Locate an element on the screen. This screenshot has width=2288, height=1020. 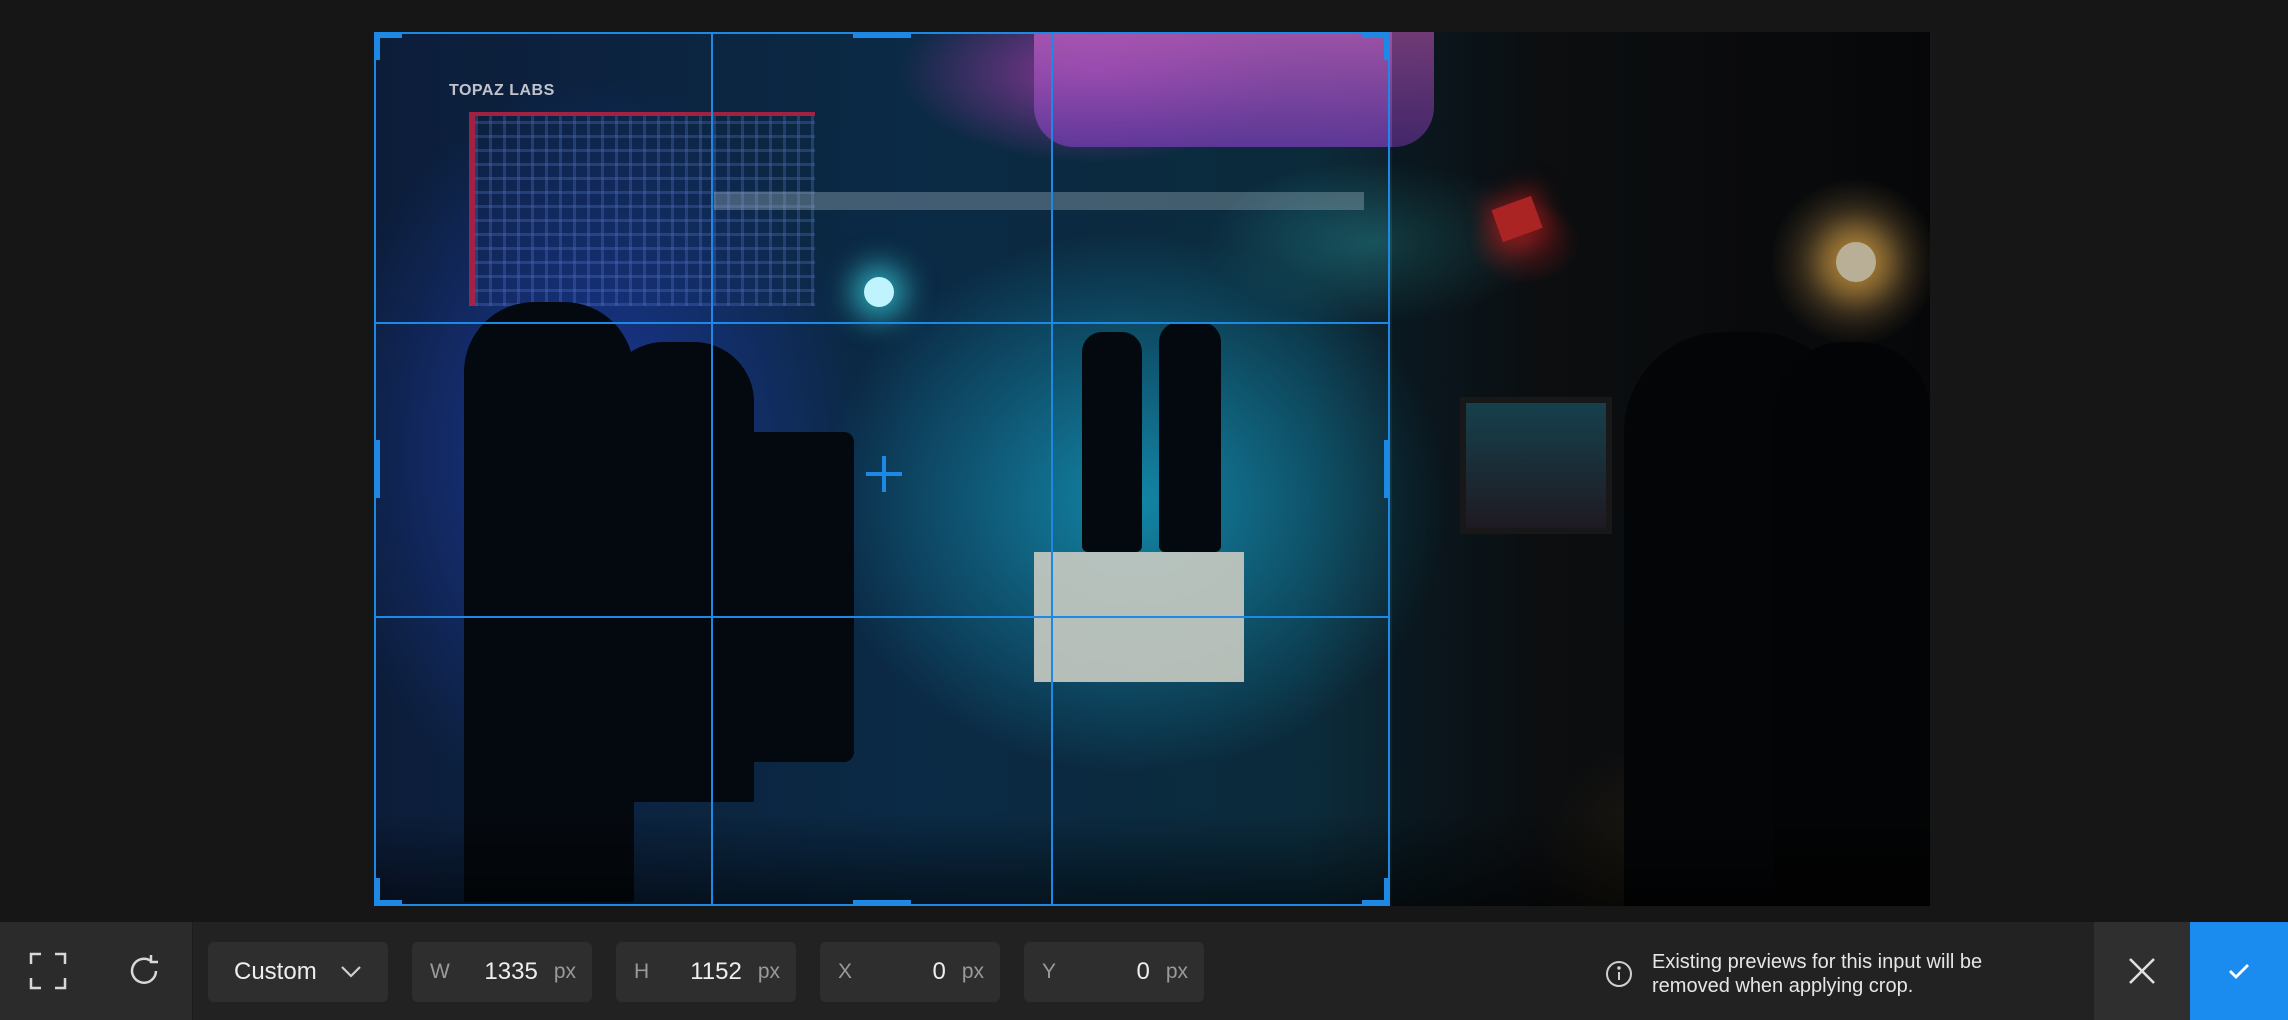
x-offset-label: X is located at coordinates (845, 971).